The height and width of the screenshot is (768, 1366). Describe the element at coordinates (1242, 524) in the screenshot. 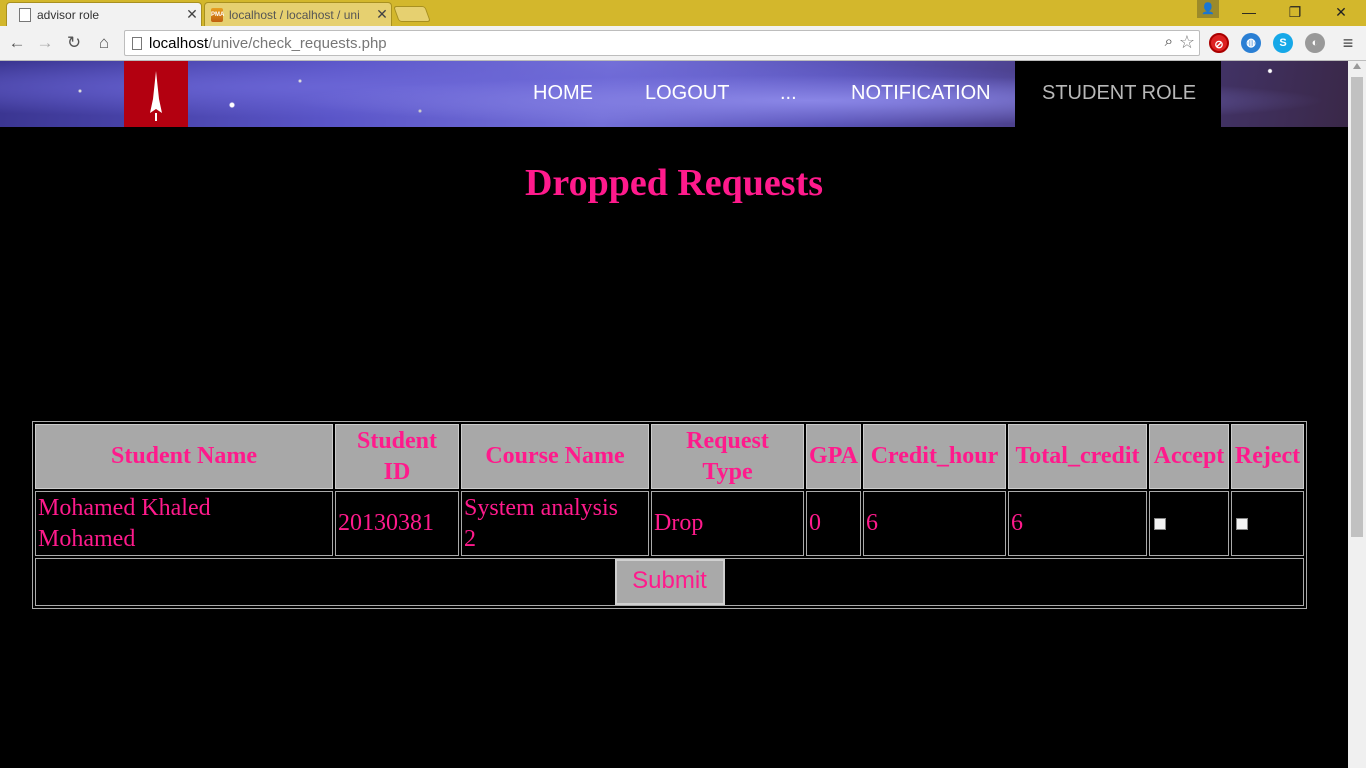

I see `reject-checkbox` at that location.